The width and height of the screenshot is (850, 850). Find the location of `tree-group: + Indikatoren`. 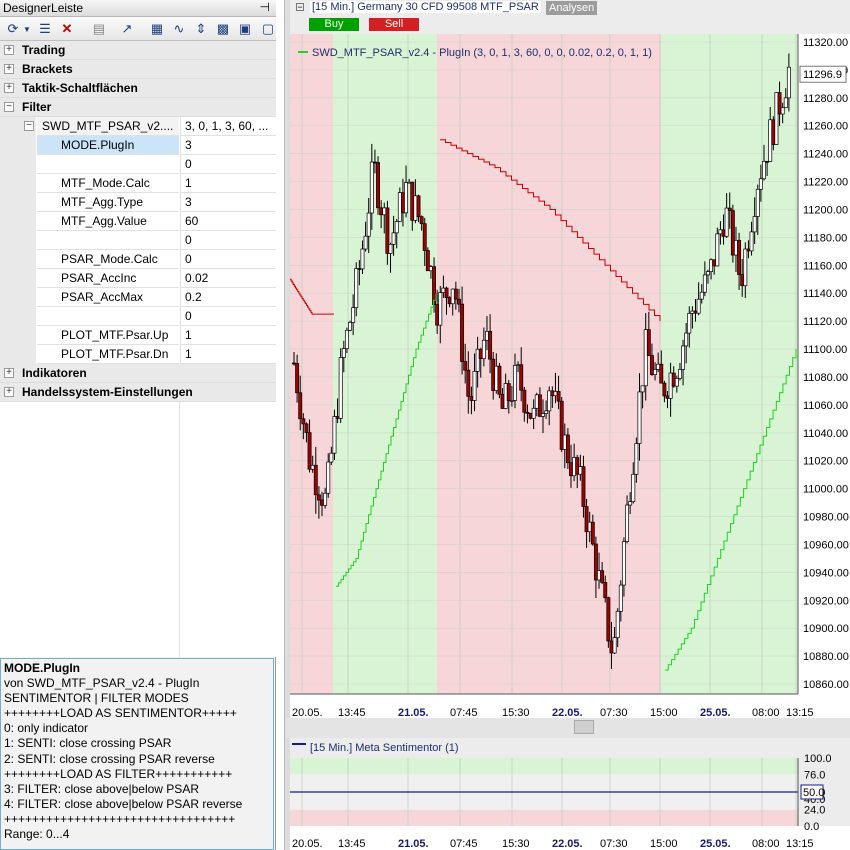

tree-group: + Indikatoren is located at coordinates (138, 373).